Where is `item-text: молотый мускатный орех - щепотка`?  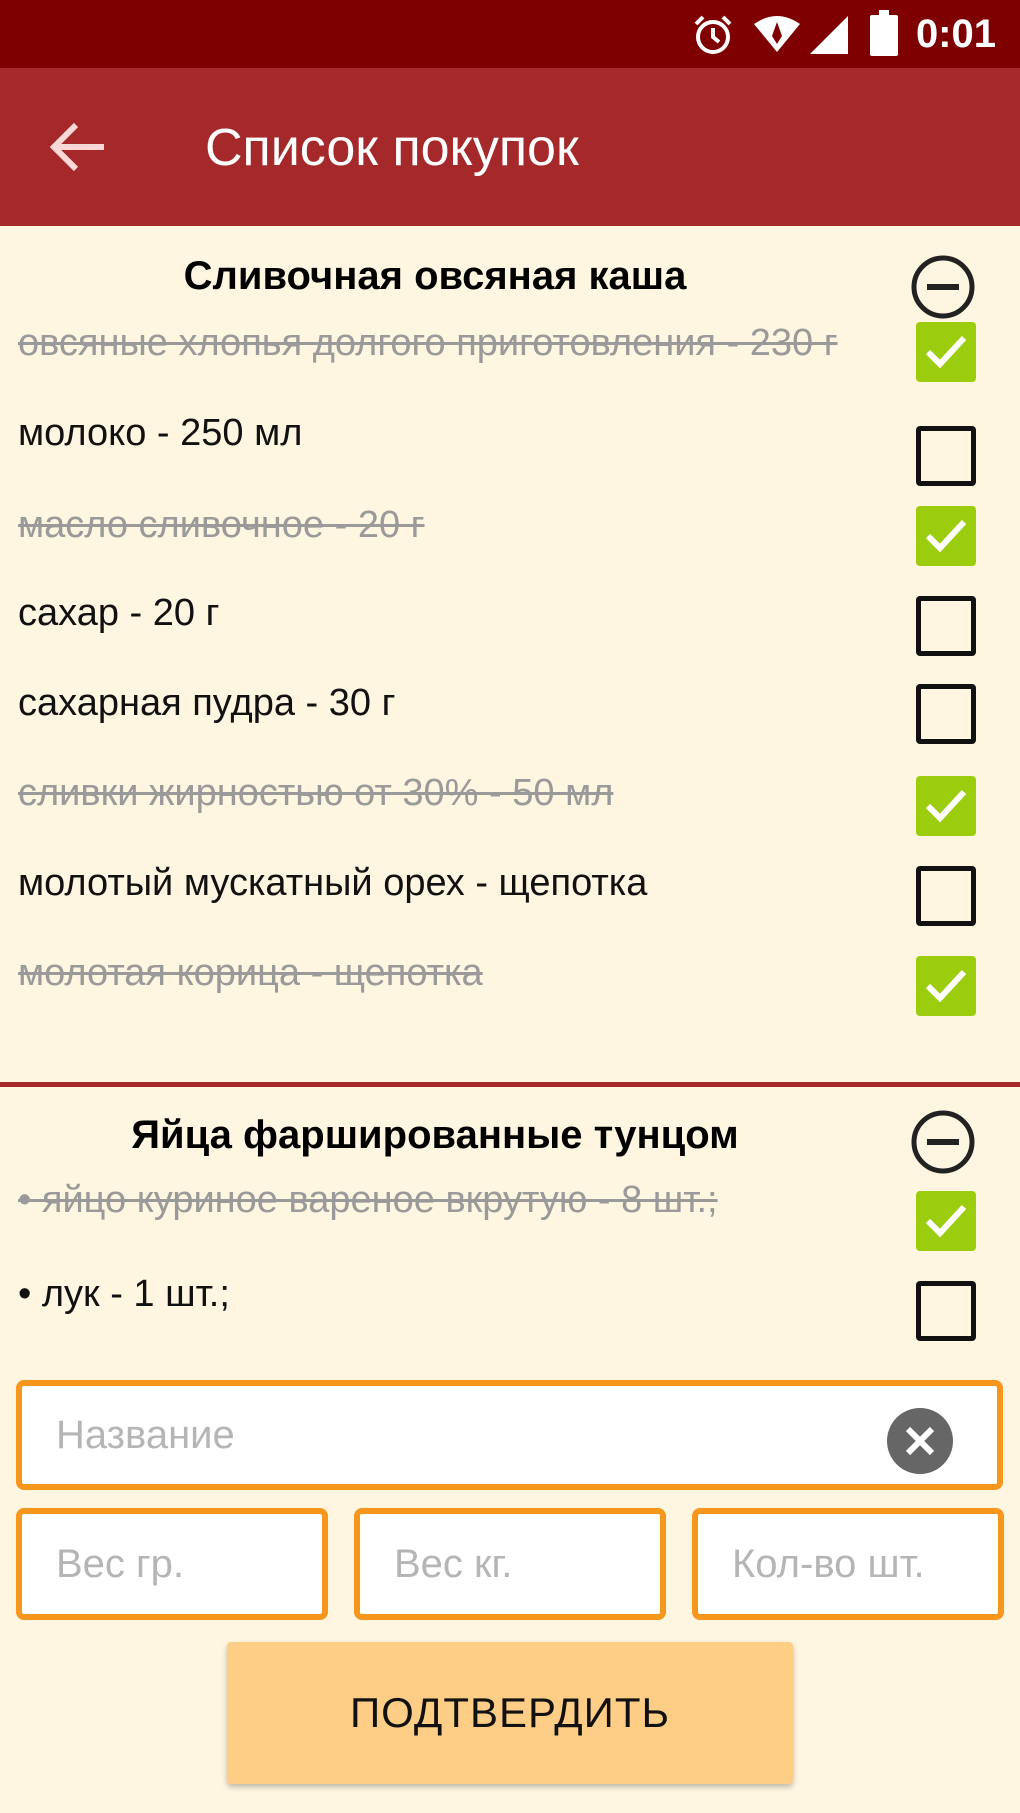 item-text: молотый мускатный орех - щепотка is located at coordinates (333, 883).